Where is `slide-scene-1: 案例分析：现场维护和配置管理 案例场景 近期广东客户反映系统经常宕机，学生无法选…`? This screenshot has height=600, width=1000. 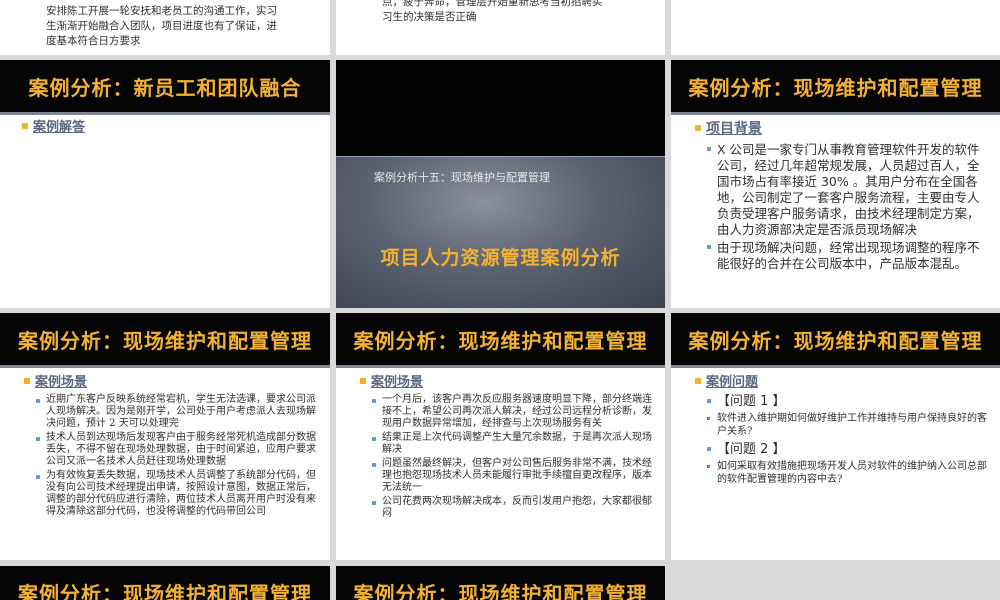 slide-scene-1: 案例分析：现场维护和配置管理 案例场景 近期广东客户反映系统经常宕机，学生无法选… is located at coordinates (165, 436).